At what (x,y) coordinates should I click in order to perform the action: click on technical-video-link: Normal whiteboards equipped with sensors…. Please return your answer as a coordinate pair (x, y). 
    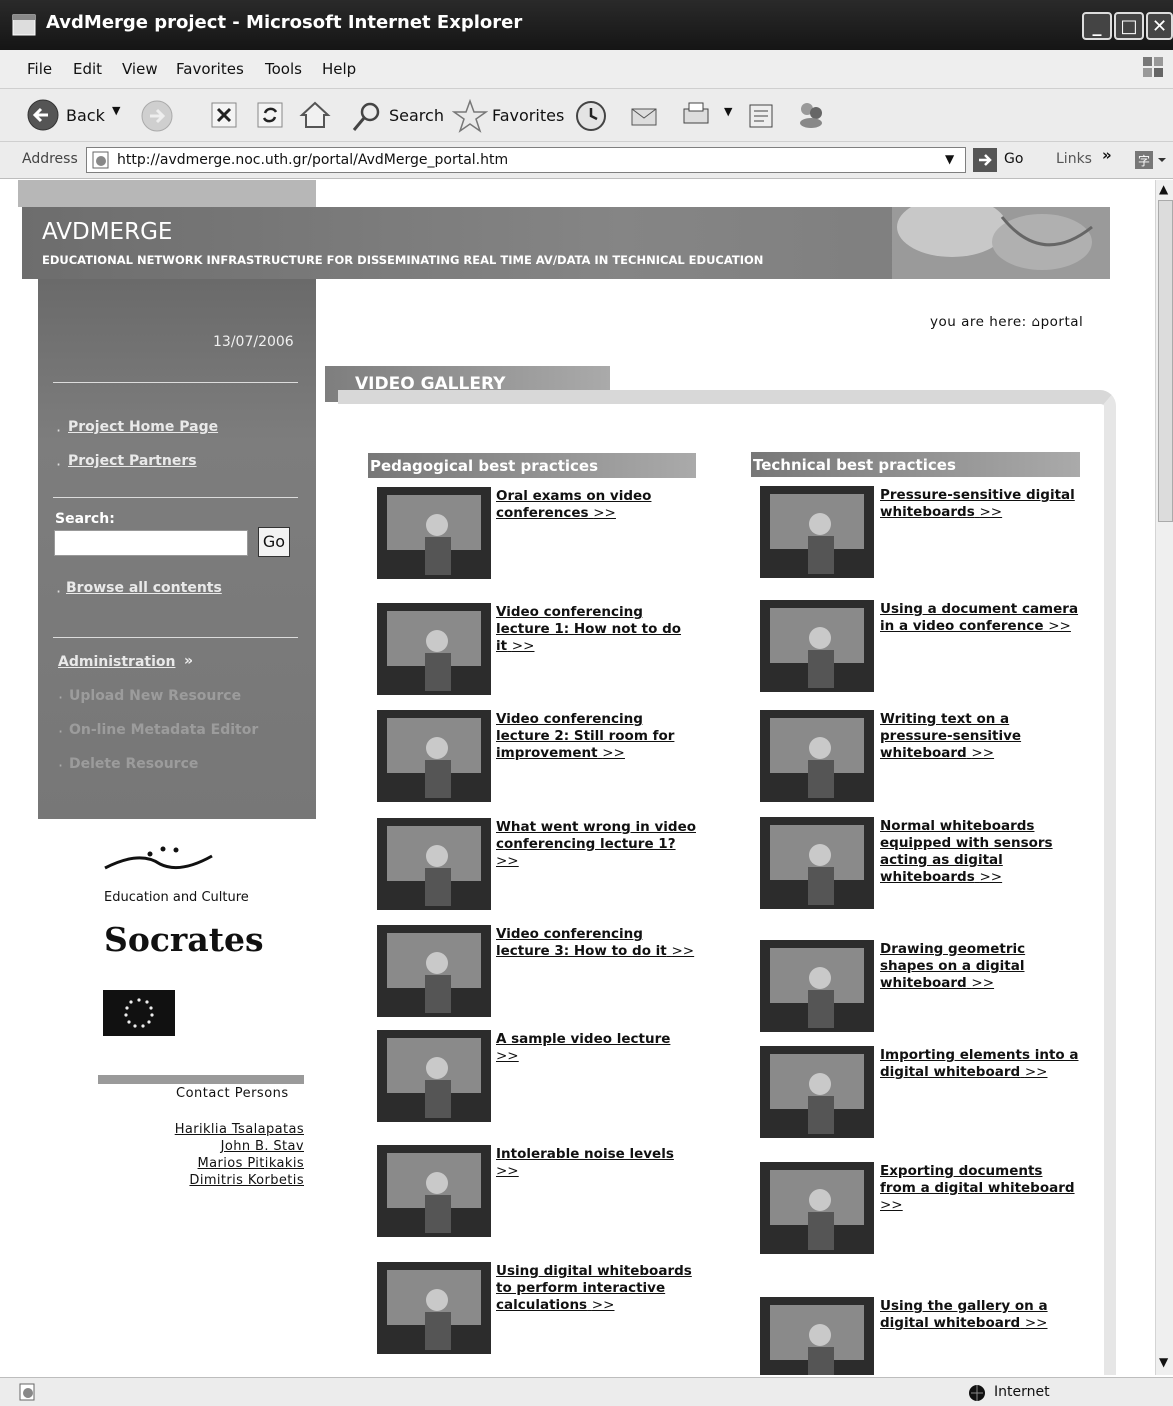
    Looking at the image, I should click on (980, 852).